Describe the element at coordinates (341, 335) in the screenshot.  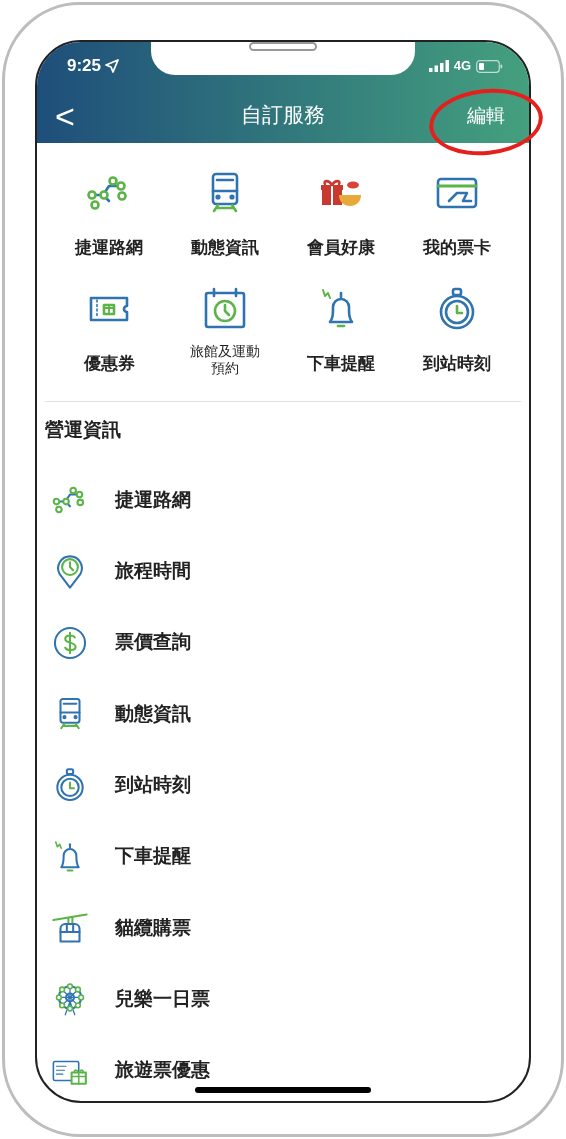
I see `shortcut-tile: 下車提醒` at that location.